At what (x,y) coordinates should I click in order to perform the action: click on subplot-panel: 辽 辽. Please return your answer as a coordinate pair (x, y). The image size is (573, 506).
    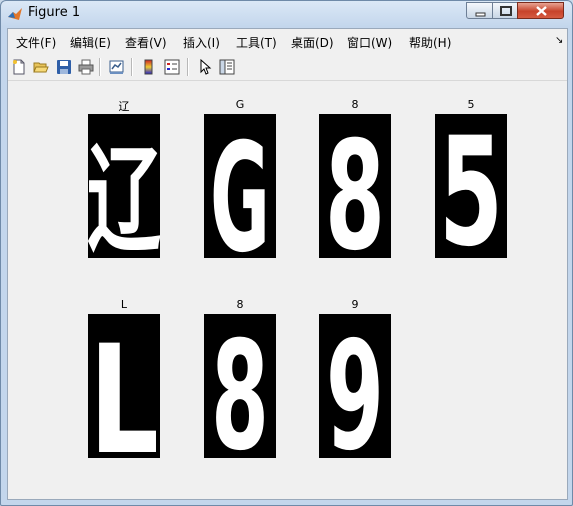
    Looking at the image, I should click on (124, 178).